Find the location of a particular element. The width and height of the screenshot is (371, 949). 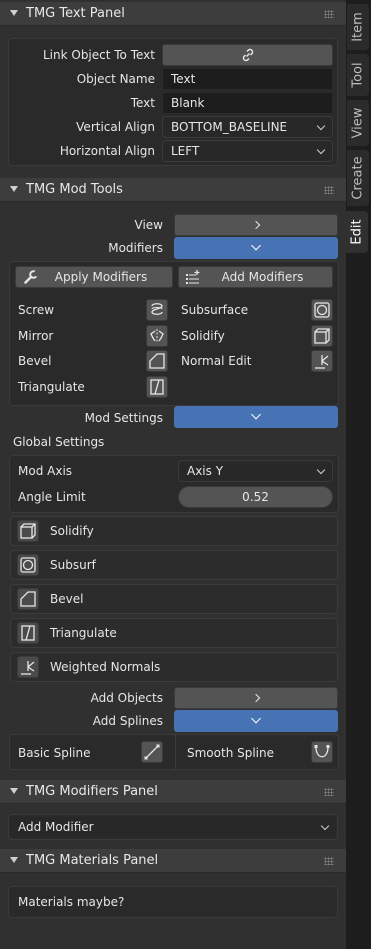

mod-settings-label: Mod Settings is located at coordinates (123, 418).